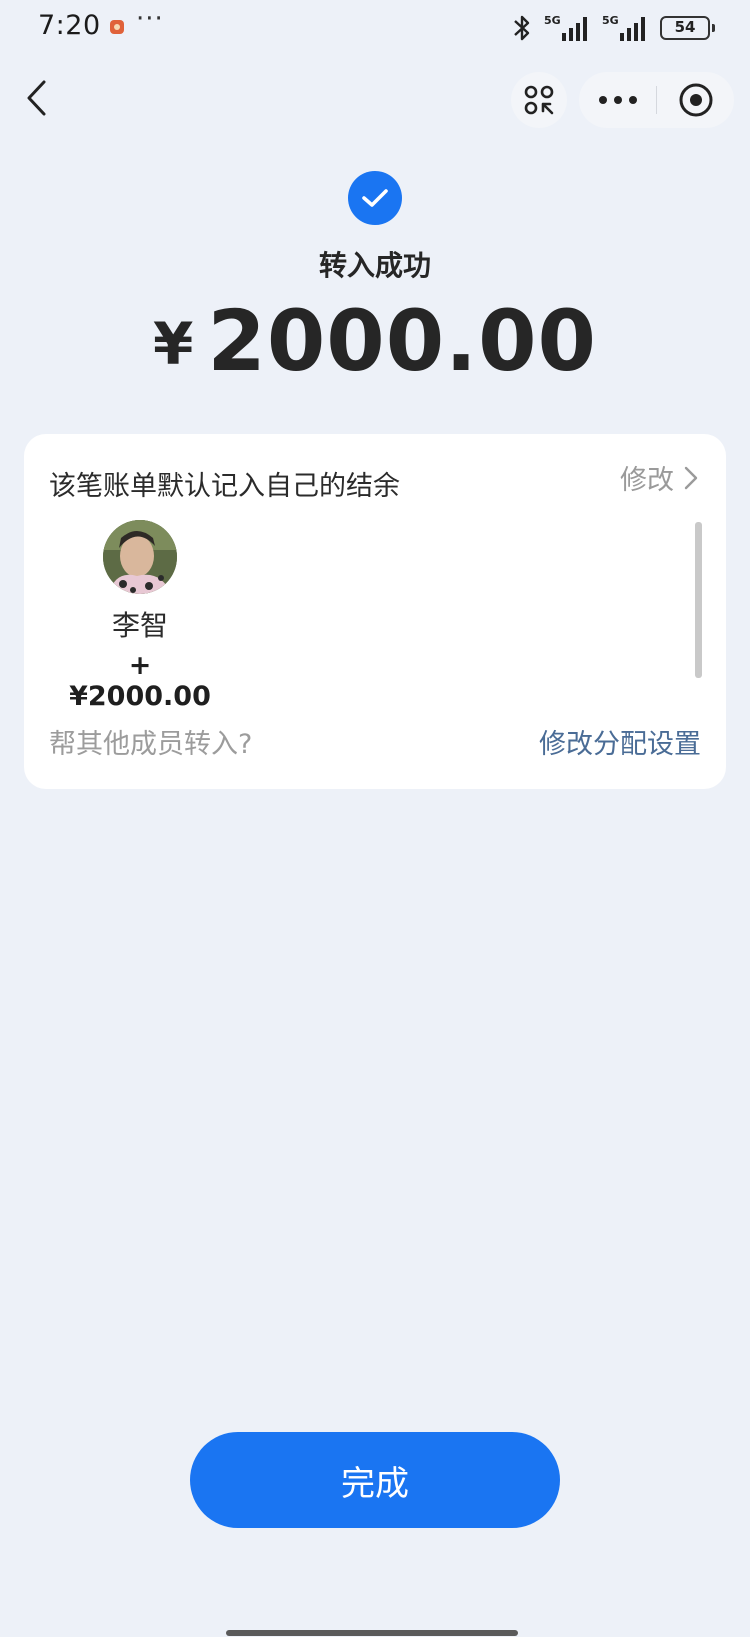 The width and height of the screenshot is (750, 1637). What do you see at coordinates (522, 28) in the screenshot?
I see `bluetooth-icon` at bounding box center [522, 28].